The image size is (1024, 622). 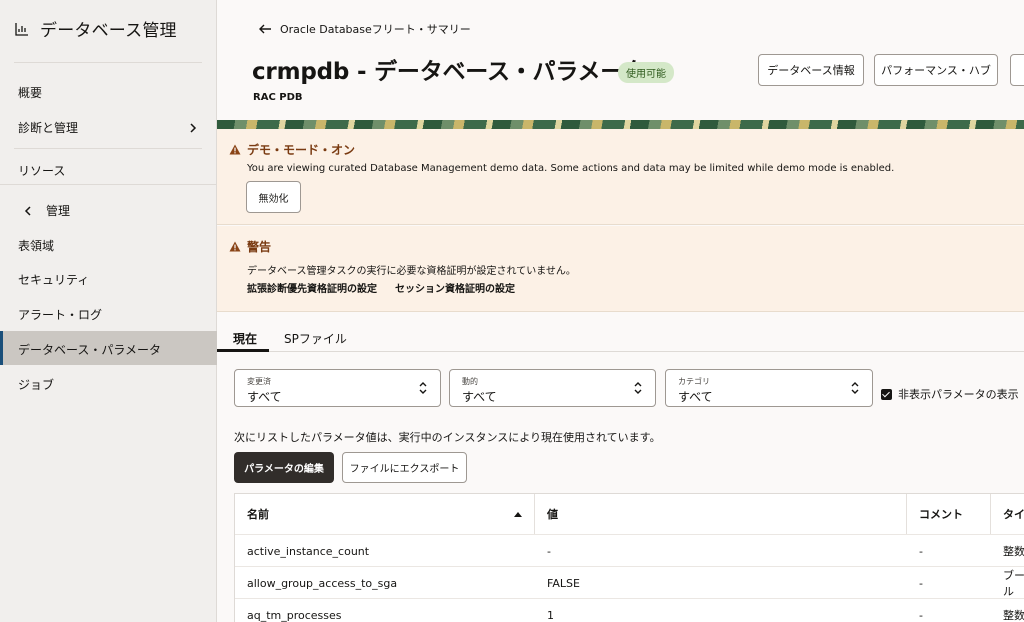 I want to click on chevron-right-icon, so click(x=193, y=127).